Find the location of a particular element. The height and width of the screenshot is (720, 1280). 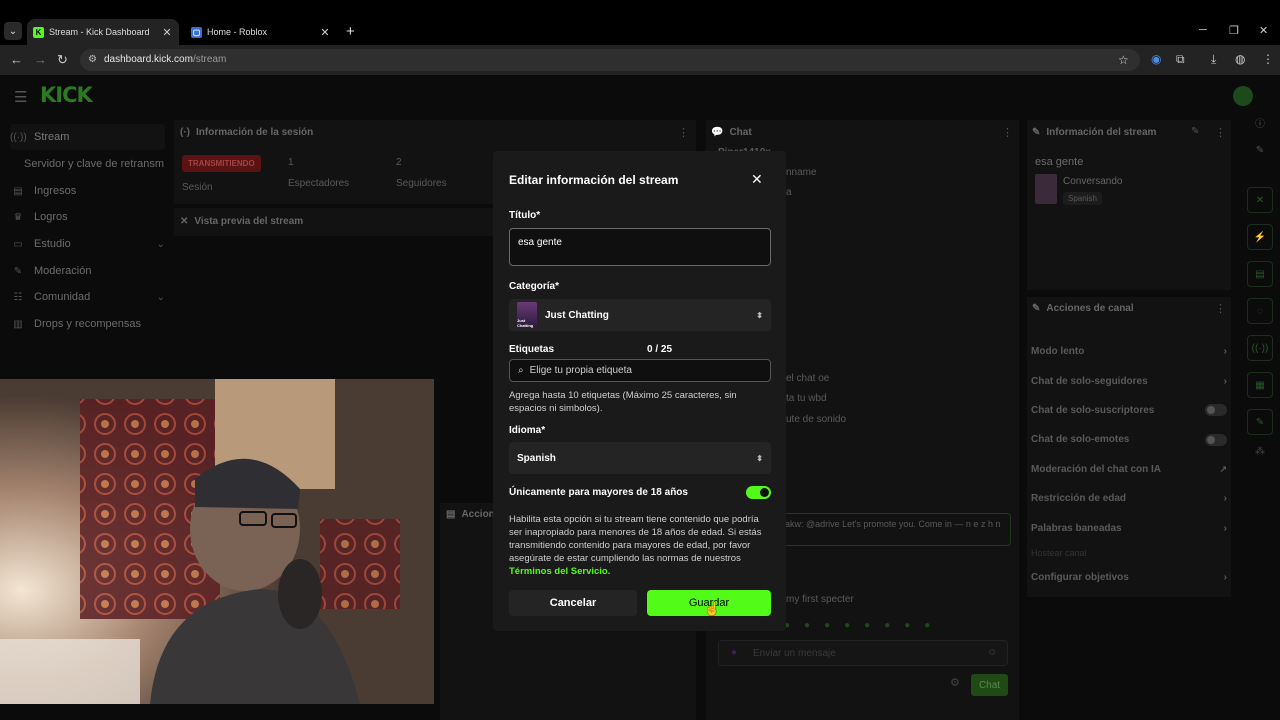

menu-icon: ☰ is located at coordinates (20, 97).